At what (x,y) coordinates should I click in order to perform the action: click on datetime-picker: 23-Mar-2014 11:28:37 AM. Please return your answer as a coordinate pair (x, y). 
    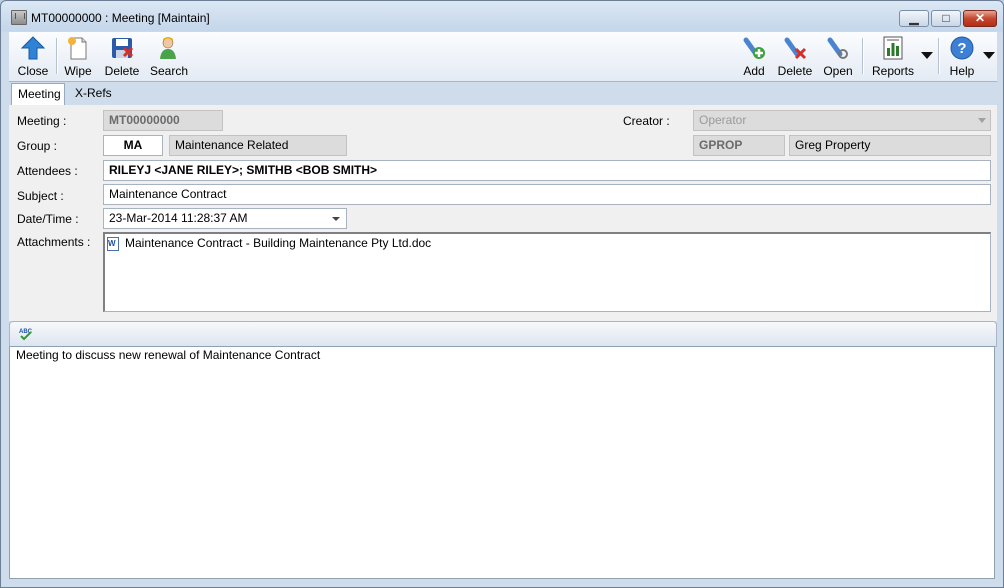
    Looking at the image, I should click on (225, 218).